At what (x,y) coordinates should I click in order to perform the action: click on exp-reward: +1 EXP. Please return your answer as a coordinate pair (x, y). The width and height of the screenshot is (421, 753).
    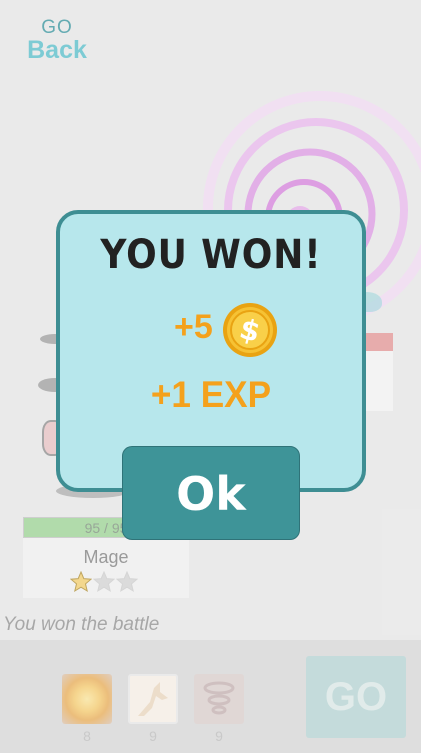
    Looking at the image, I should click on (211, 394).